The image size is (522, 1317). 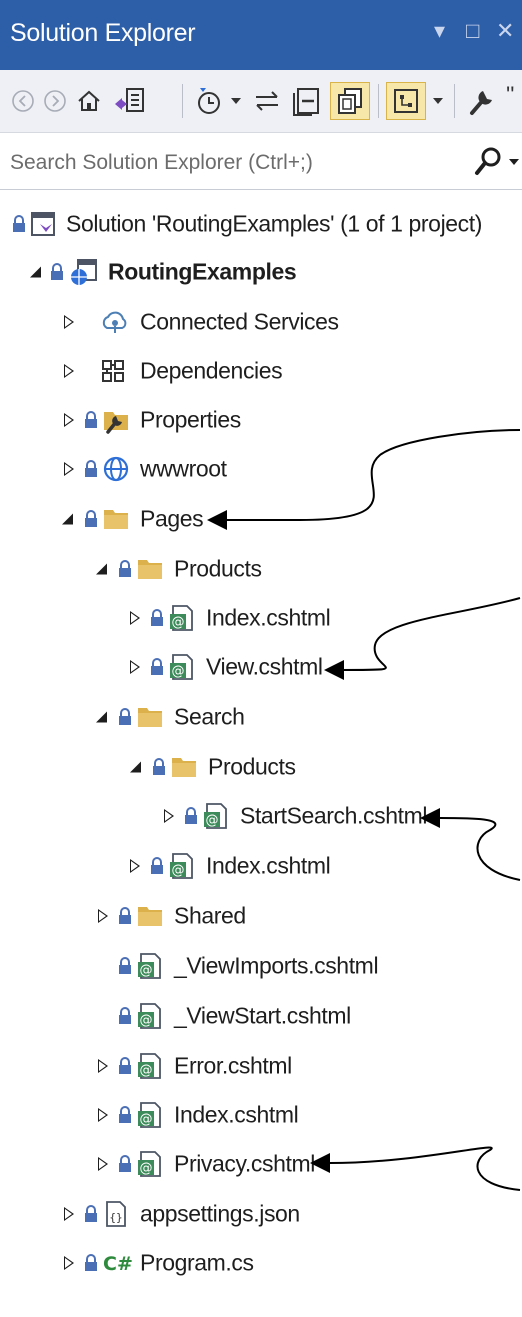 I want to click on tree-item-program: C# Program.cs, so click(x=261, y=1263).